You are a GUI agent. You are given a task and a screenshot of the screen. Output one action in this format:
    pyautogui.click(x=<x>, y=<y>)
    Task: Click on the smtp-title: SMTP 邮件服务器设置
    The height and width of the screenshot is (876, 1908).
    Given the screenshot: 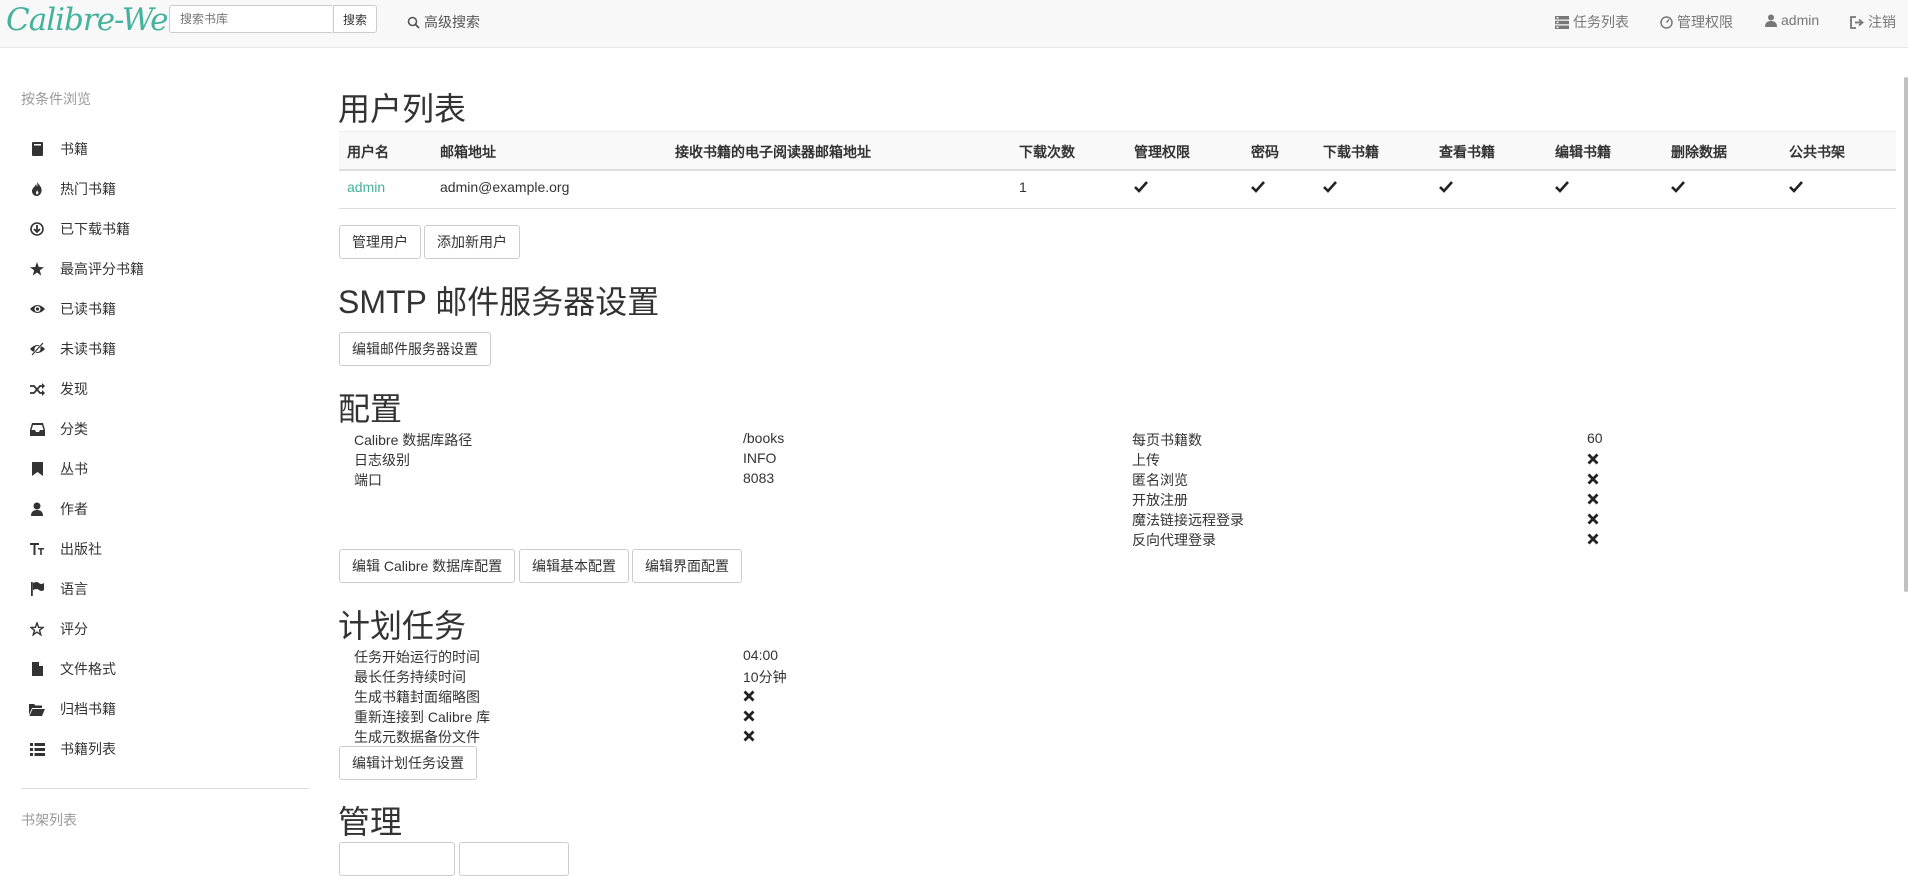 What is the action you would take?
    pyautogui.click(x=499, y=302)
    